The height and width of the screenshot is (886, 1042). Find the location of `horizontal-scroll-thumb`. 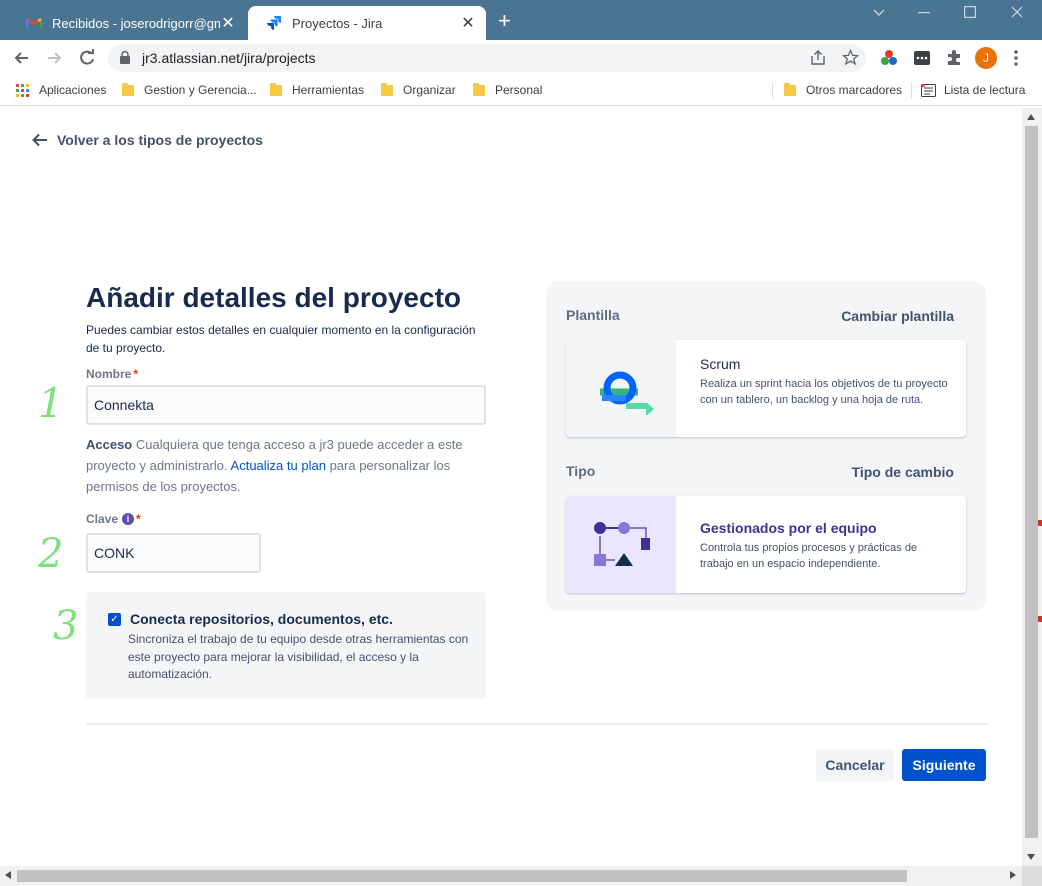

horizontal-scroll-thumb is located at coordinates (462, 876).